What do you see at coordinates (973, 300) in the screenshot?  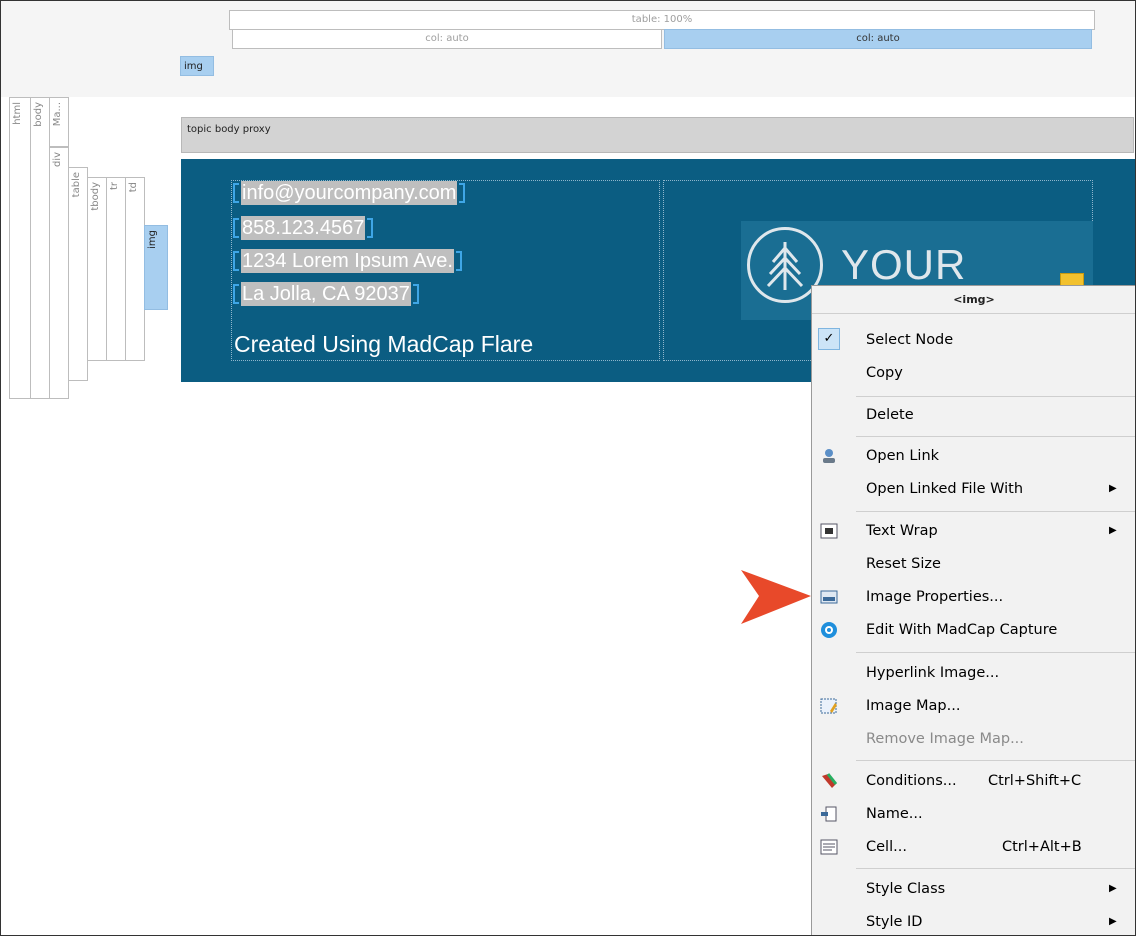 I see `context-menu-header: <img>` at bounding box center [973, 300].